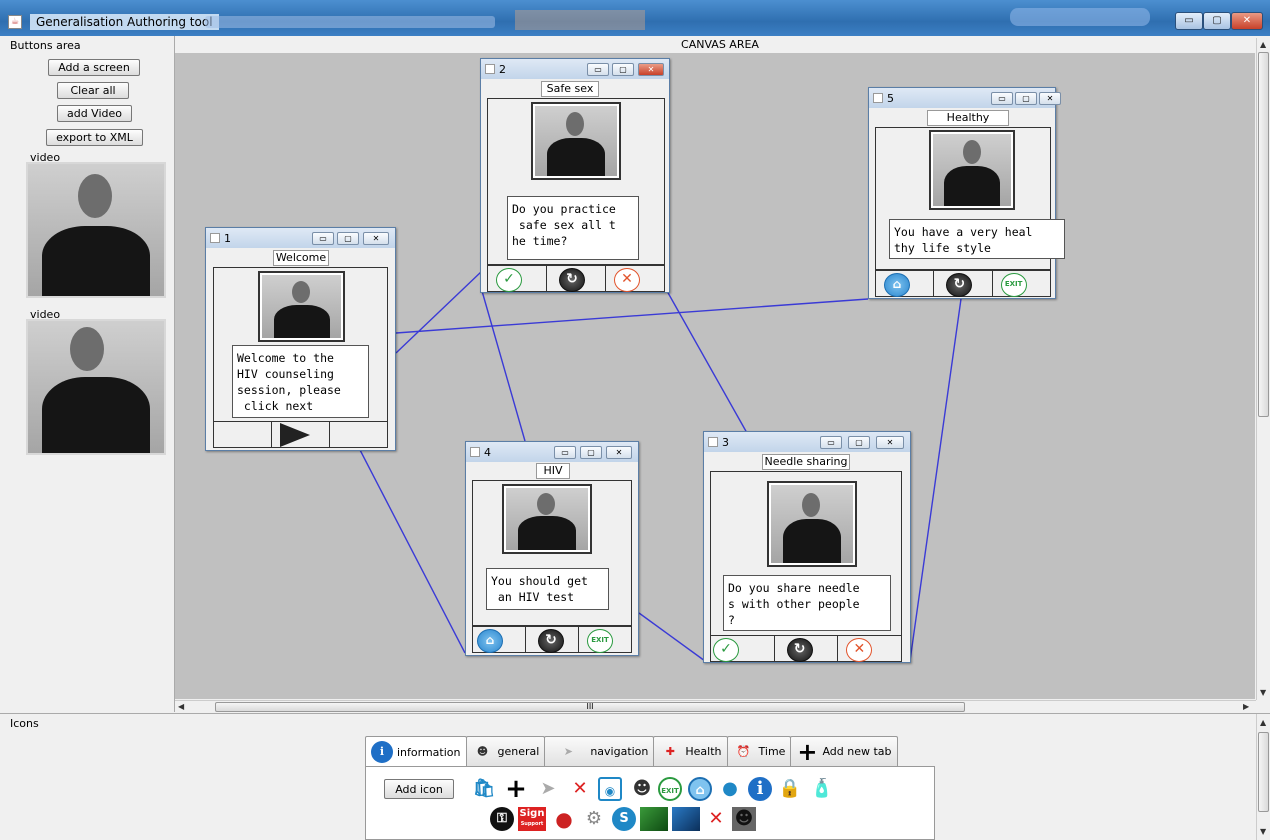  What do you see at coordinates (416, 751) in the screenshot?
I see `tab-information: i information` at bounding box center [416, 751].